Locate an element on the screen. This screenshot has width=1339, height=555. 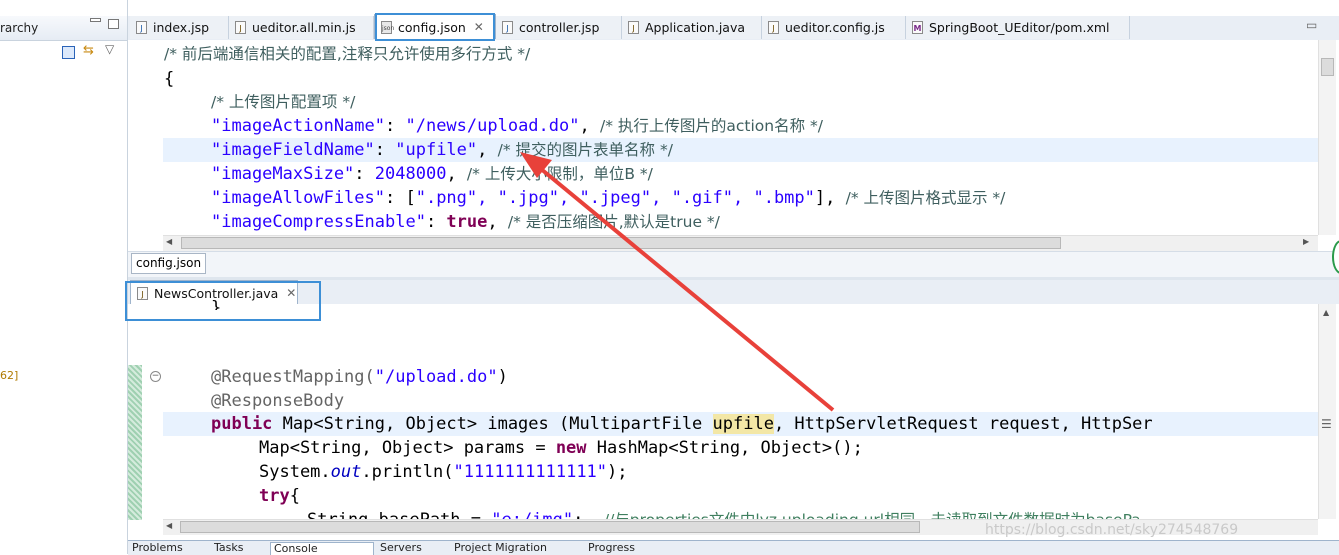
annotation-arrow is located at coordinates (677, 282).